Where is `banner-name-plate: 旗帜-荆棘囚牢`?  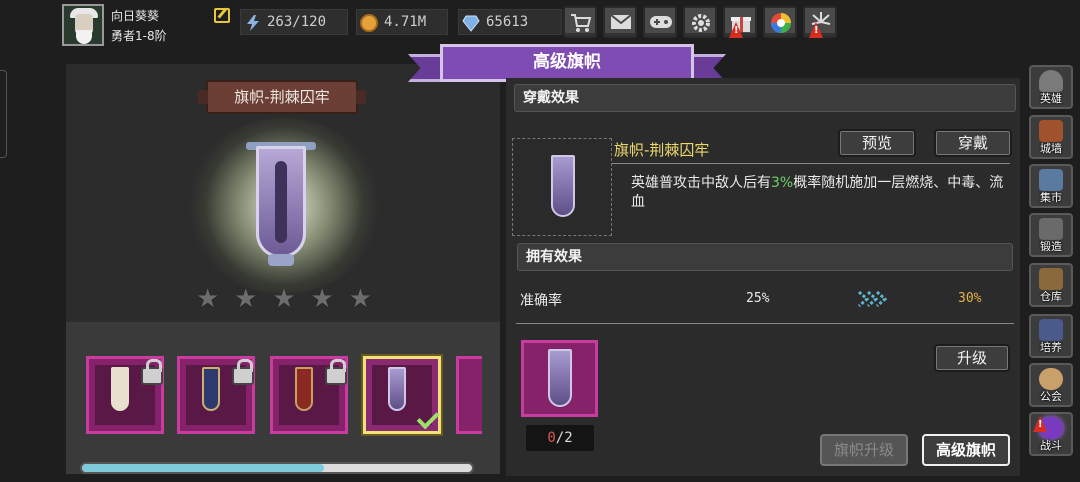
banner-name-plate: 旗帜-荆棘囚牢 is located at coordinates (282, 97).